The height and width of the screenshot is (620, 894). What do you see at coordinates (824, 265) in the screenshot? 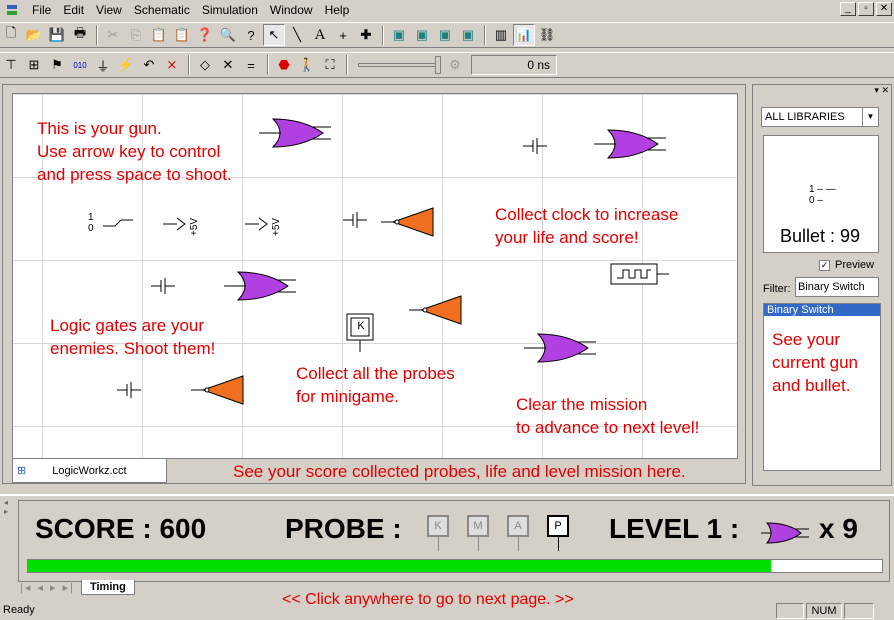
I see `checkbox-checked-icon: ✓` at bounding box center [824, 265].